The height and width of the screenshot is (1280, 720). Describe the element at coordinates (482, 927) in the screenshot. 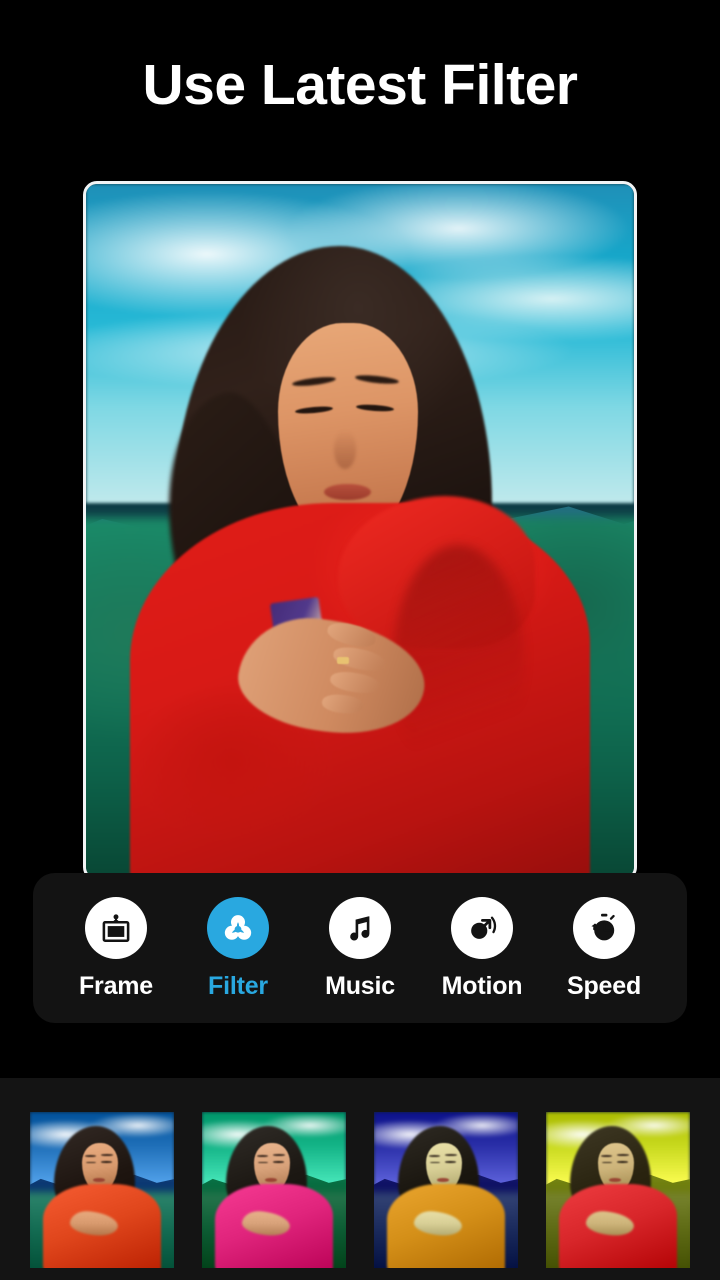

I see `motion-arrow-icon` at that location.